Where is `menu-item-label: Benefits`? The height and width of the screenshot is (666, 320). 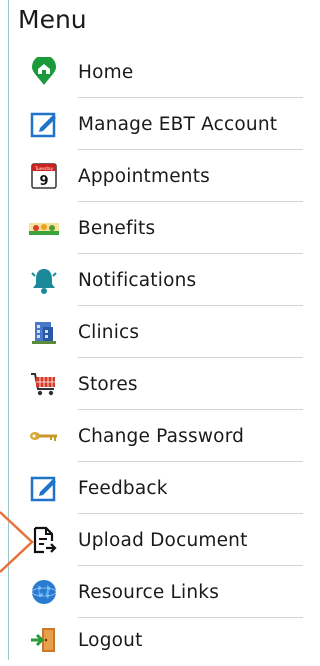 menu-item-label: Benefits is located at coordinates (117, 228).